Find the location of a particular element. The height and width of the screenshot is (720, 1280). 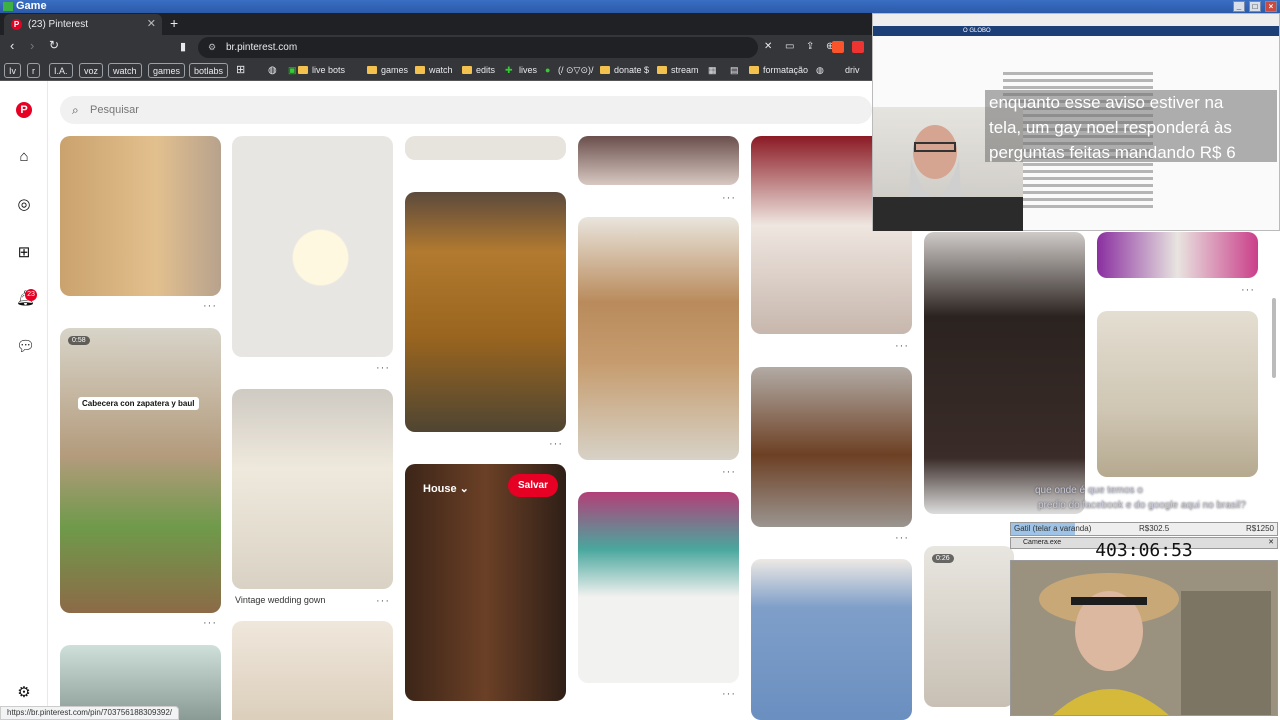

docs-bookmark-icon: ▤ is located at coordinates (734, 70).